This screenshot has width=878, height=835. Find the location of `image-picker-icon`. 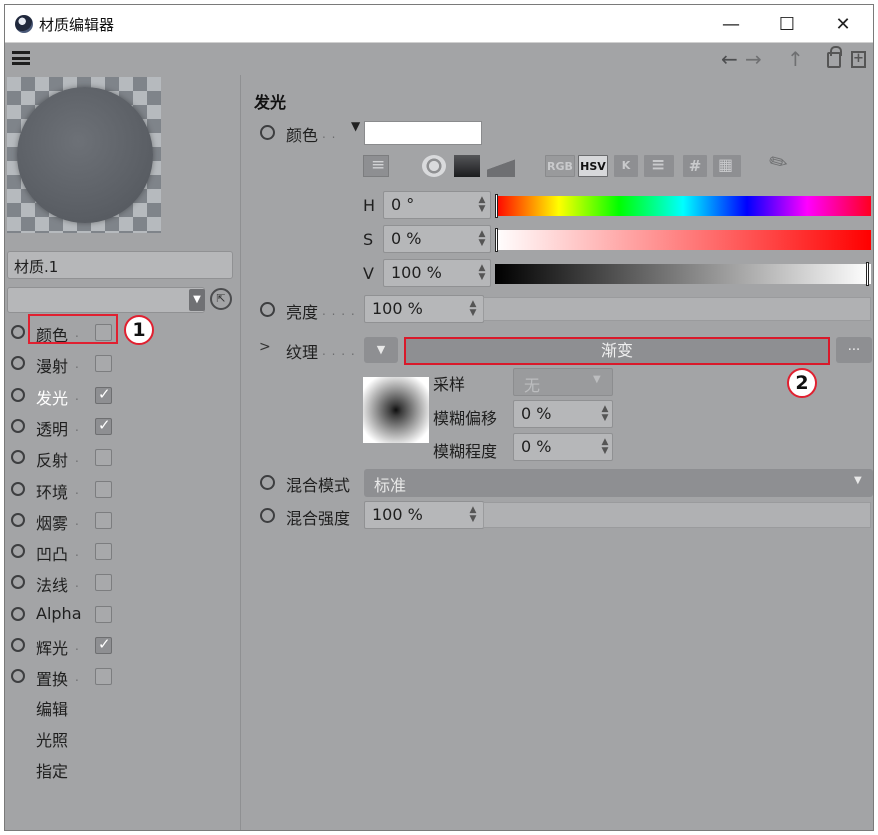

image-picker-icon is located at coordinates (501, 166).